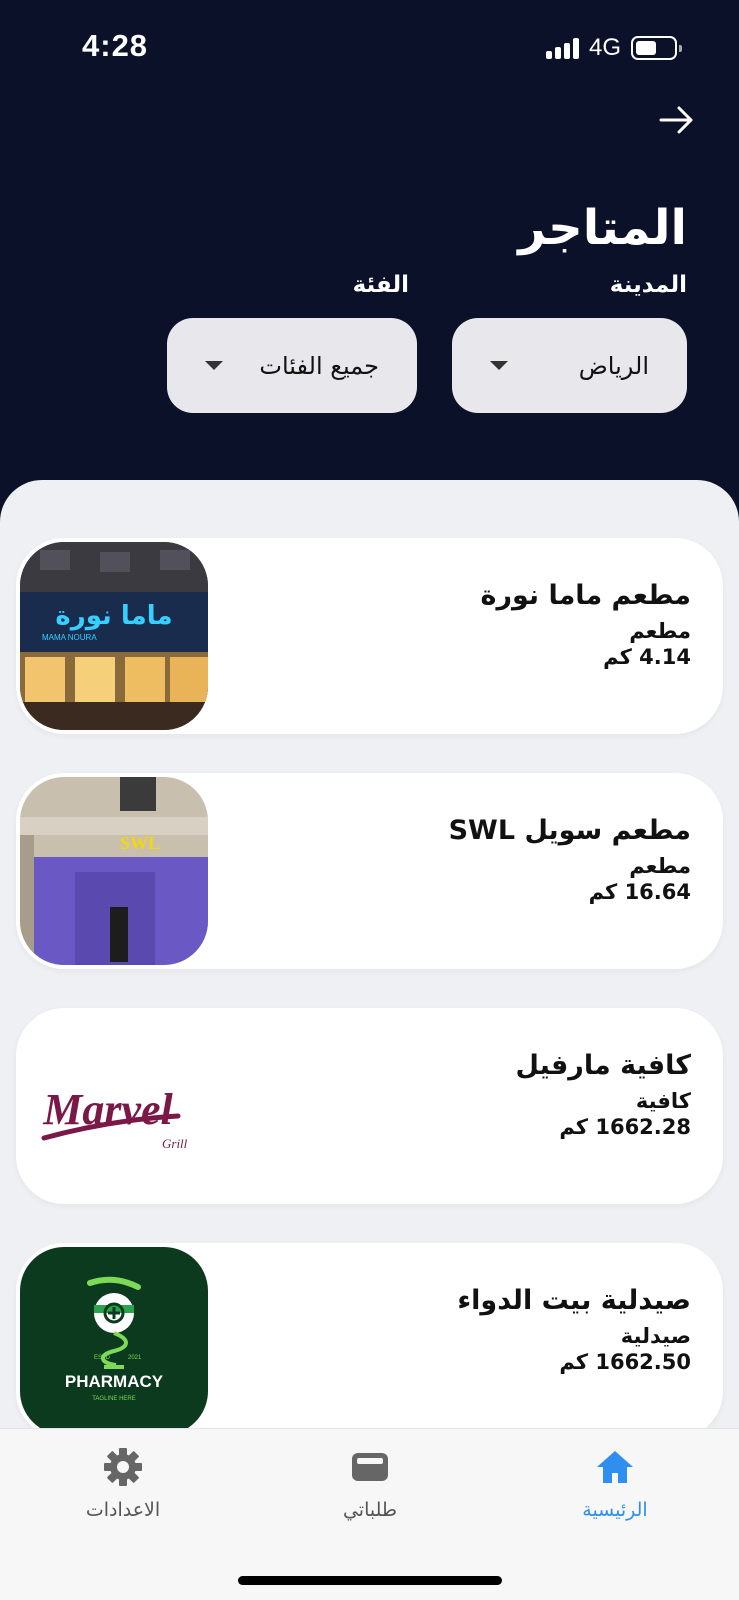  What do you see at coordinates (115, 45) in the screenshot?
I see `status-time: 4:28` at bounding box center [115, 45].